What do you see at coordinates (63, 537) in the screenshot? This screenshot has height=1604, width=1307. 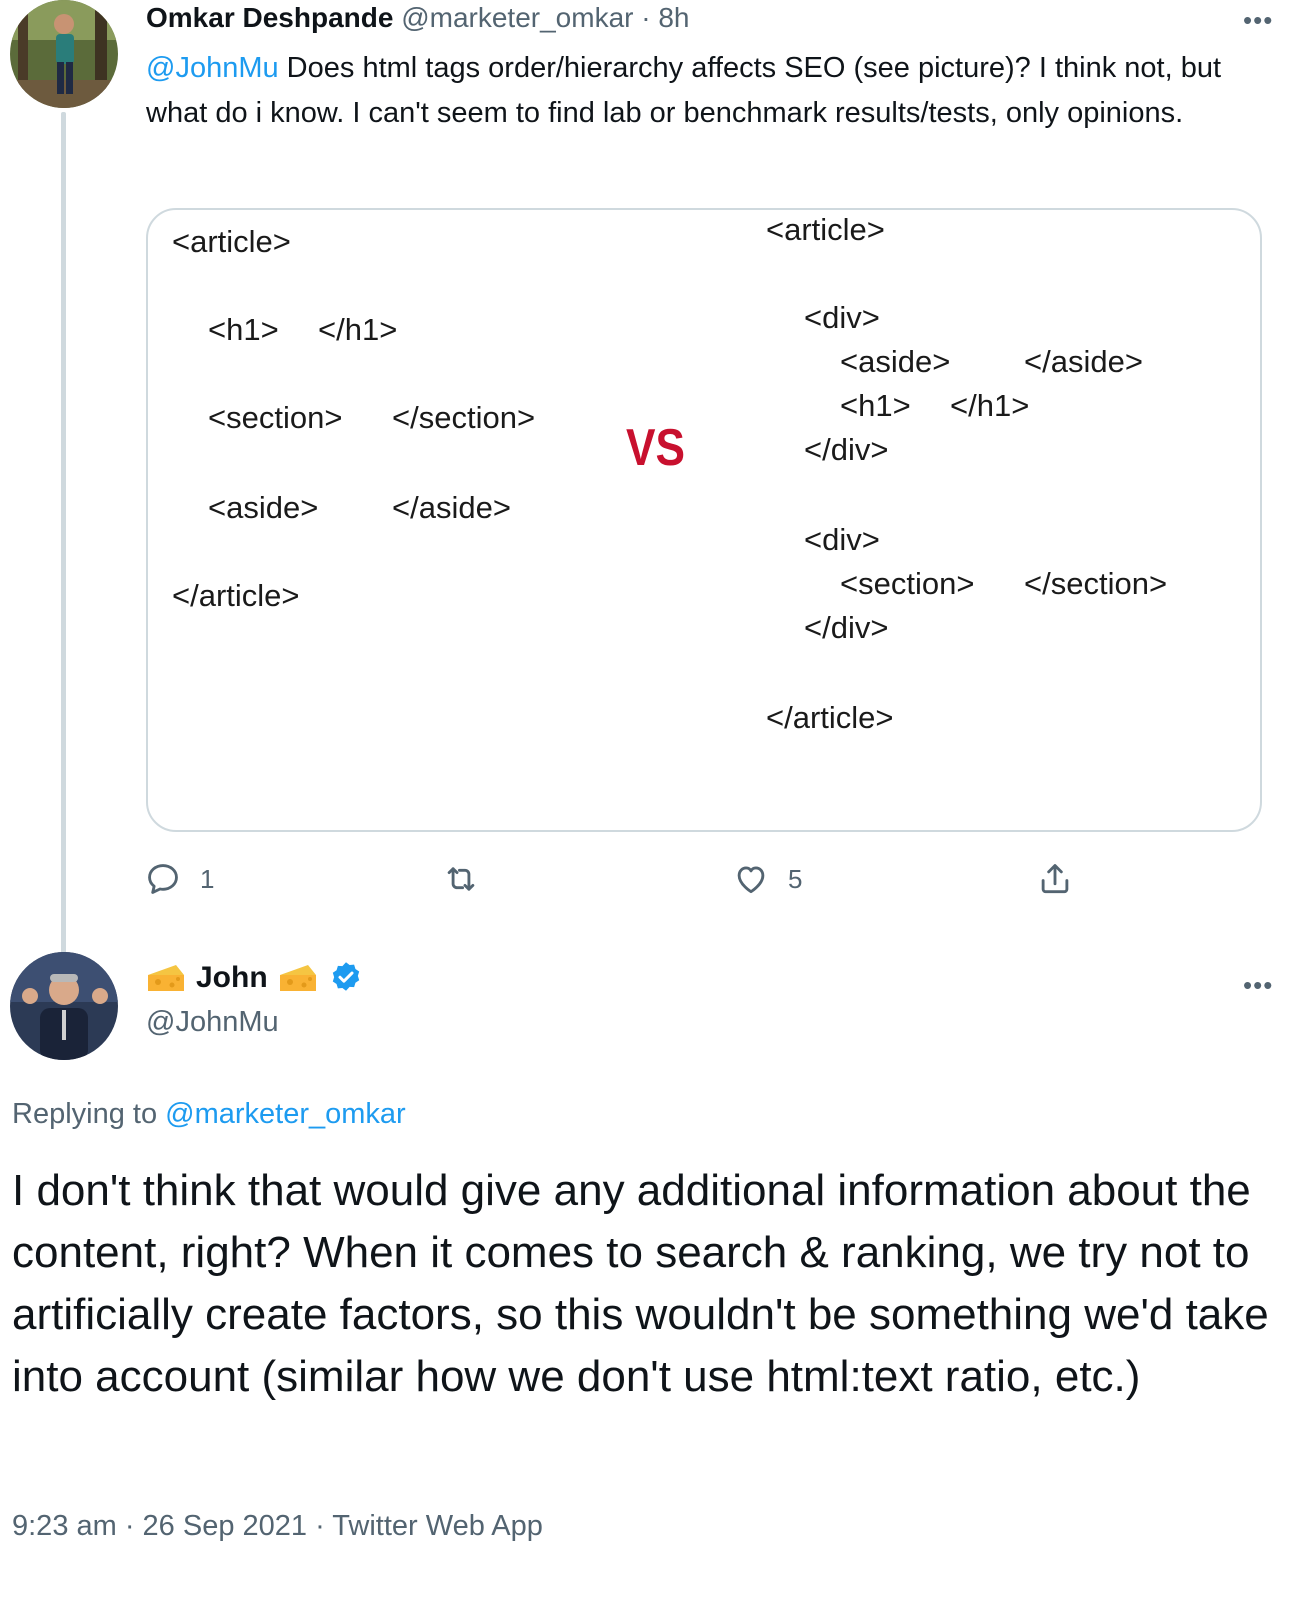 I see `thread-connector-line` at bounding box center [63, 537].